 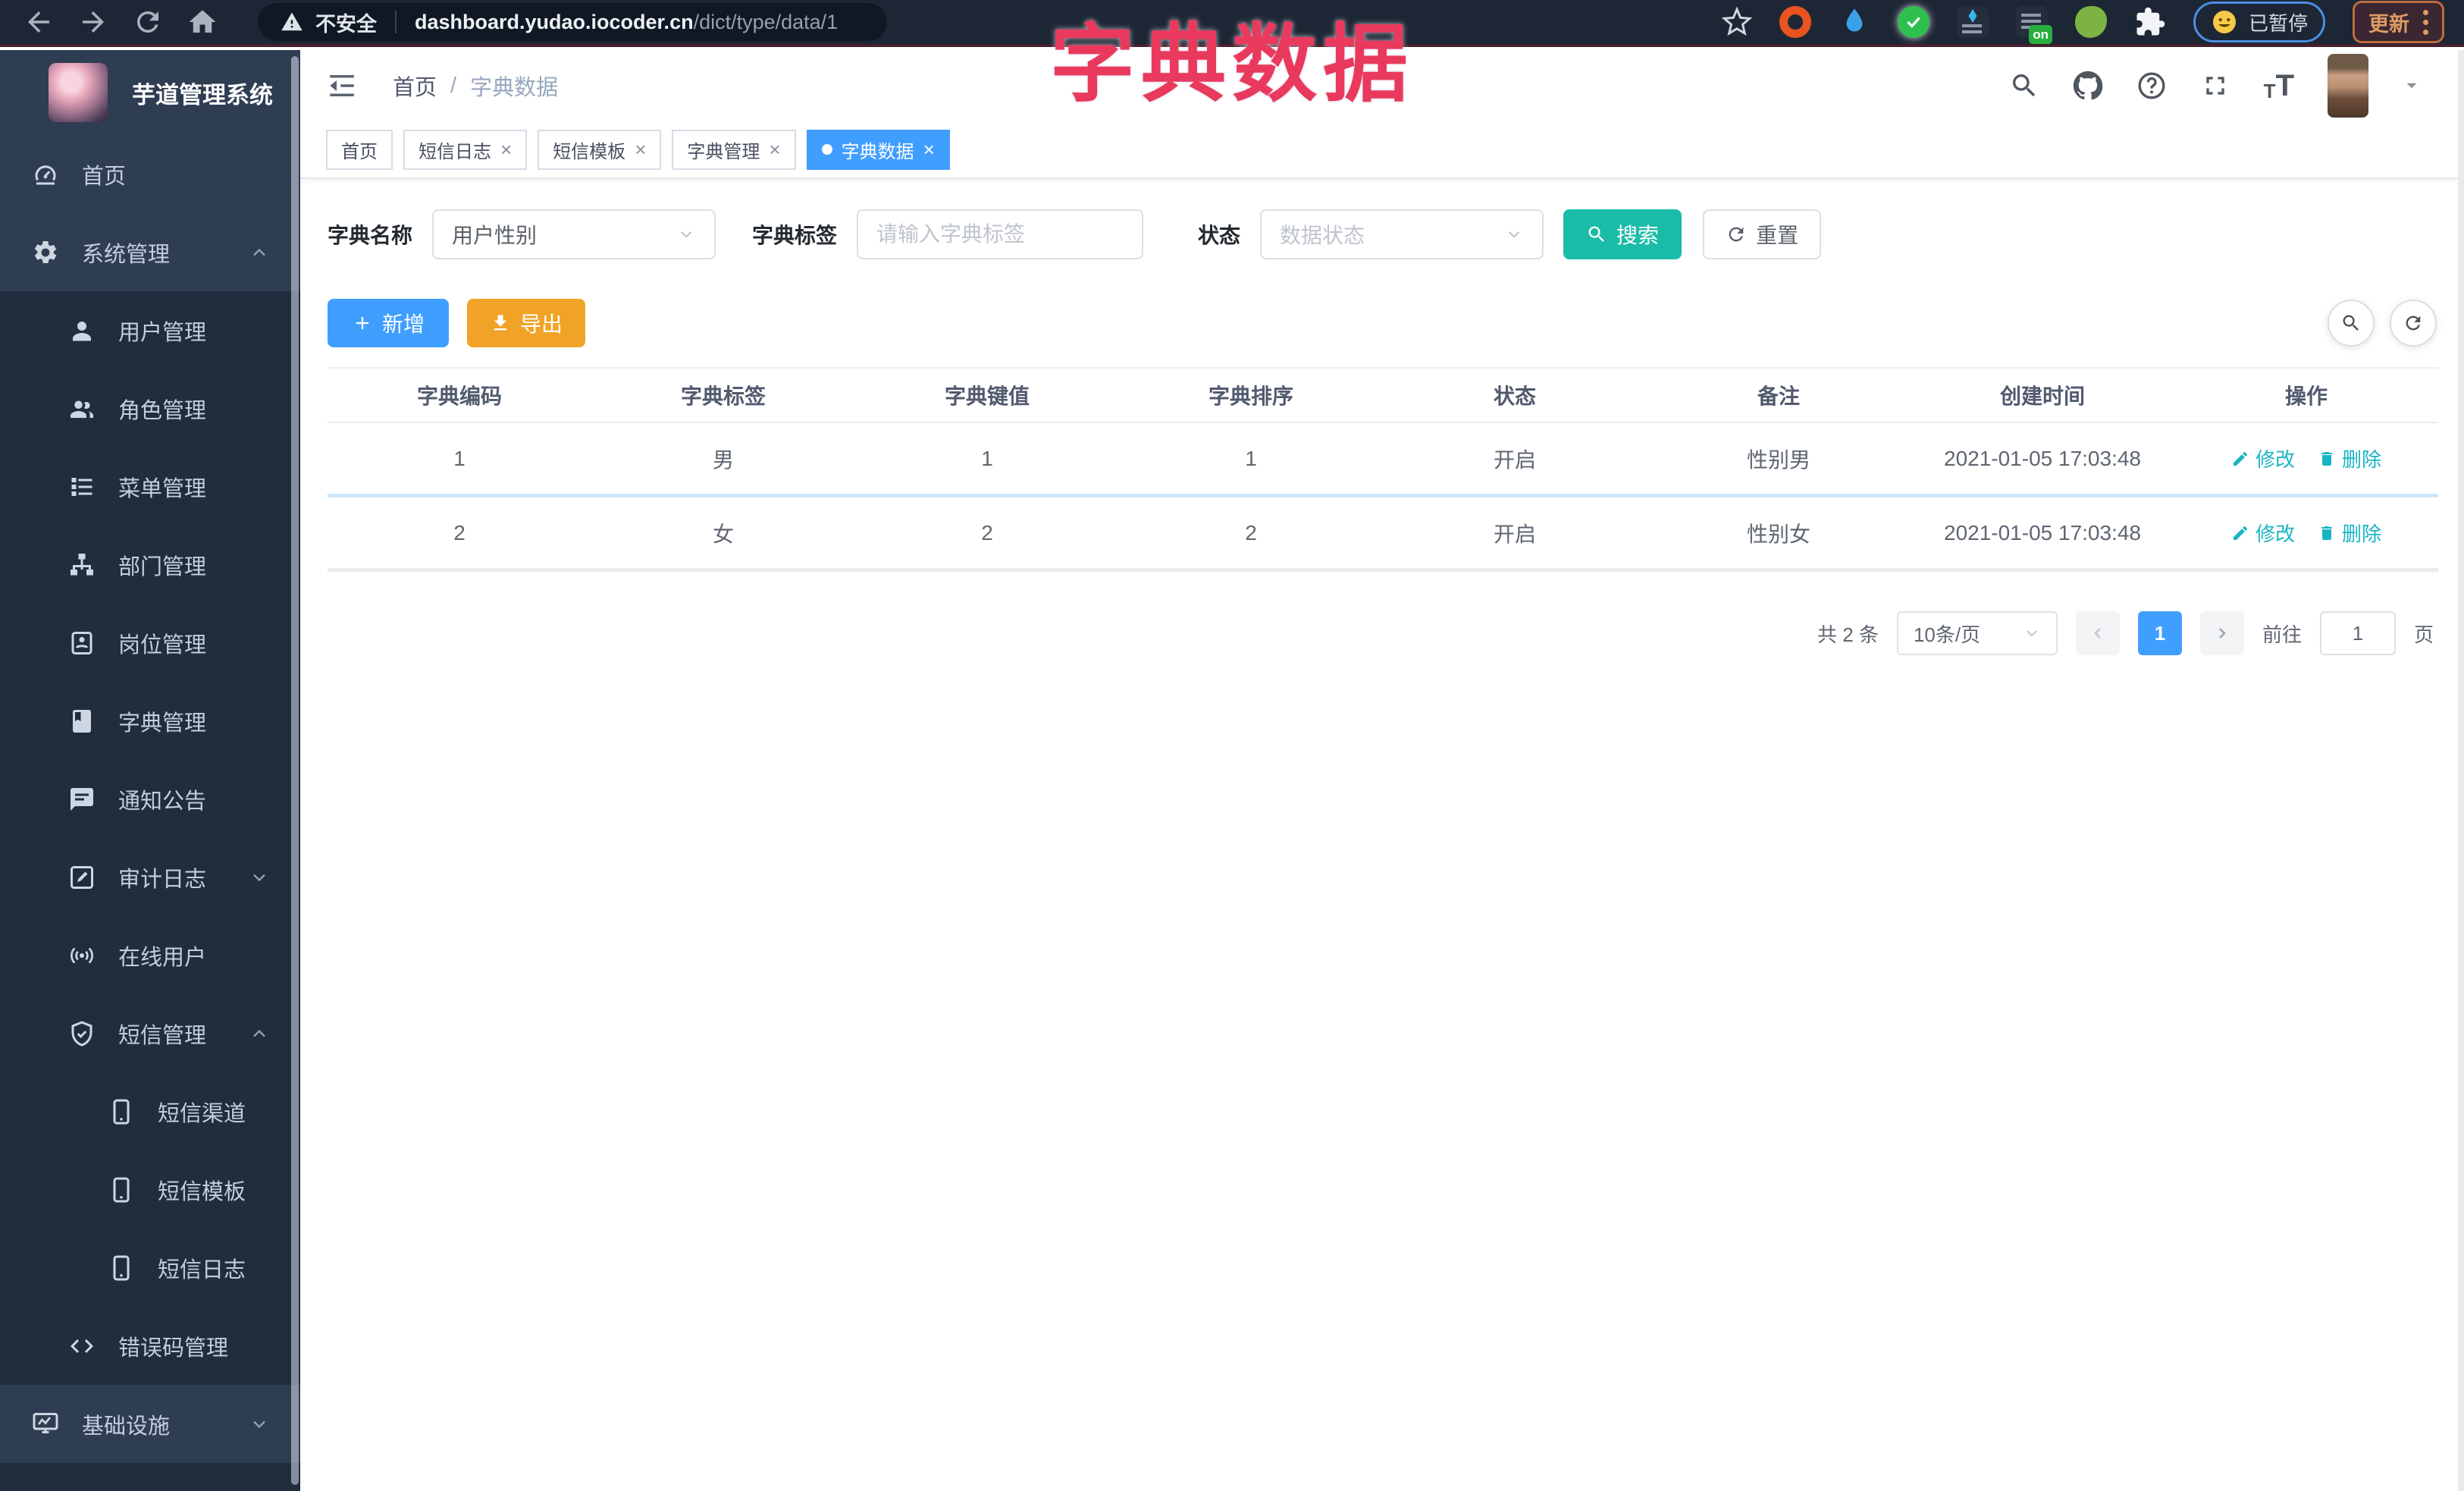 I want to click on tag-sms-log: 短信日志 ×, so click(x=465, y=149).